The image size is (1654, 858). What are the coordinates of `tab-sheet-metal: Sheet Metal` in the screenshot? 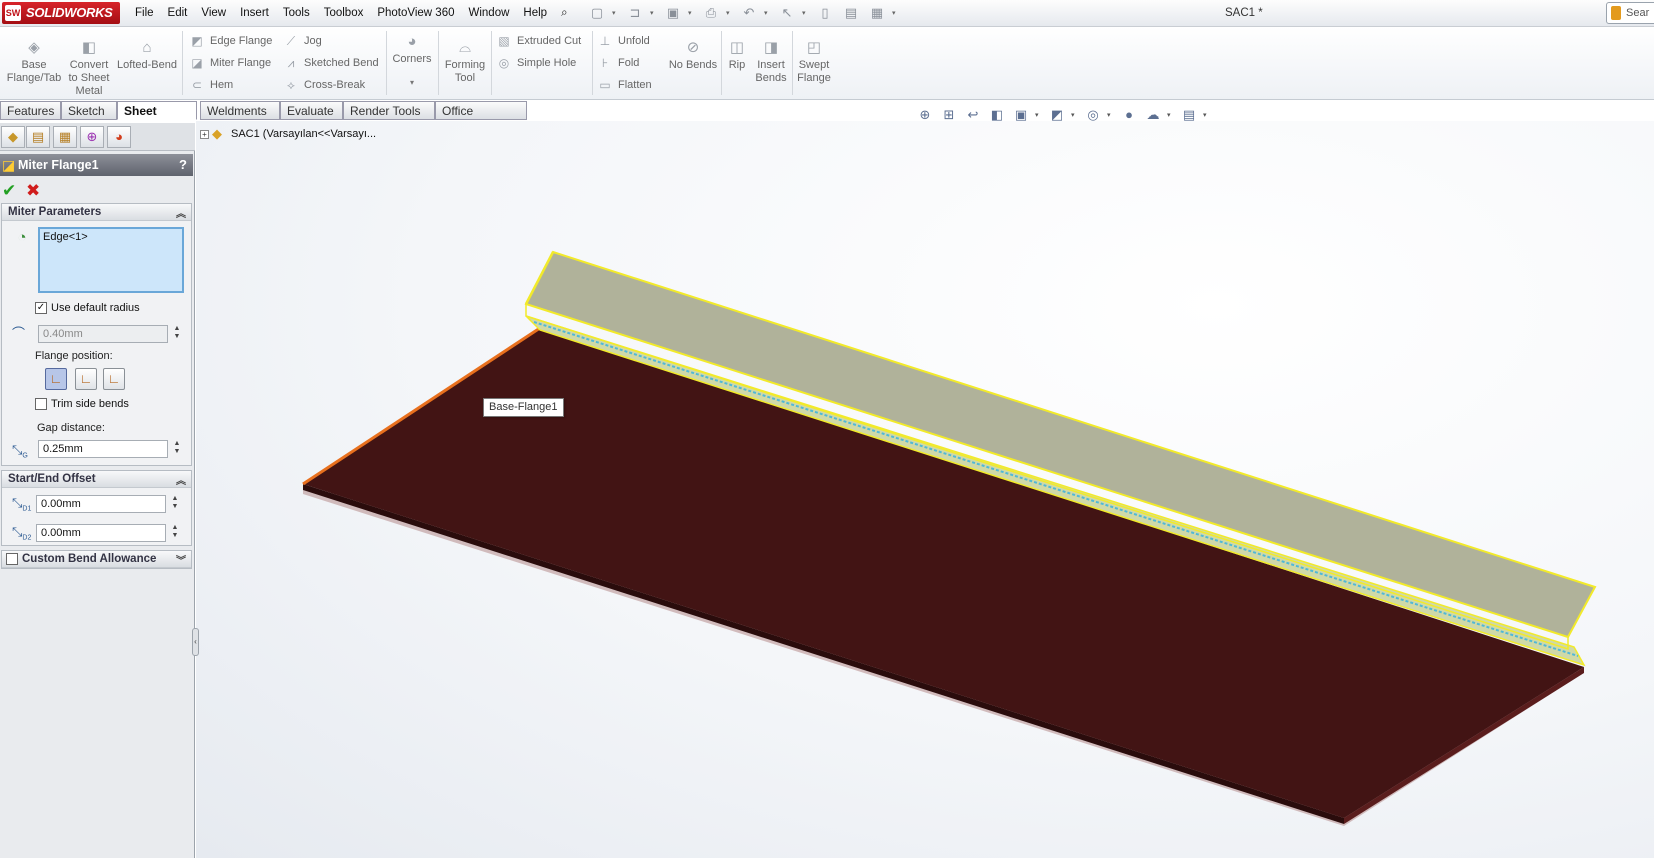 It's located at (157, 118).